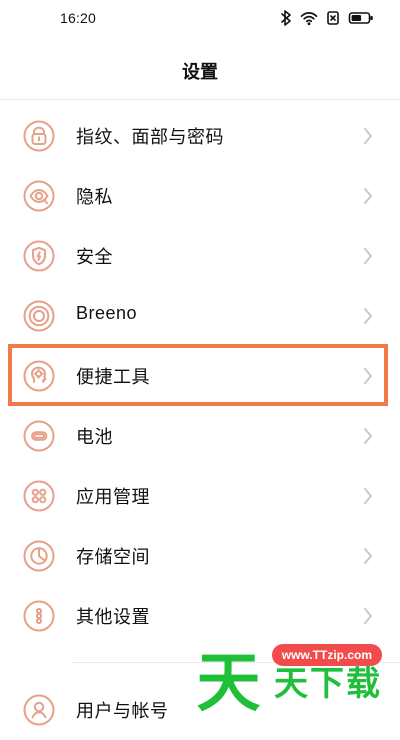 The height and width of the screenshot is (740, 400). Describe the element at coordinates (236, 662) in the screenshot. I see `section-divider` at that location.